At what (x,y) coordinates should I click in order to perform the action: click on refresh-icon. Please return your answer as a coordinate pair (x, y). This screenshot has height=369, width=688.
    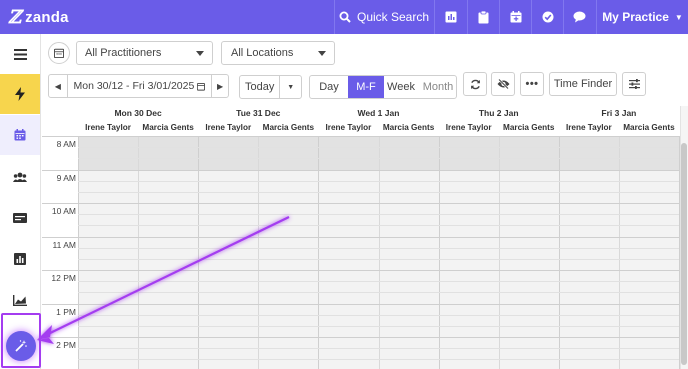
    Looking at the image, I should click on (475, 84).